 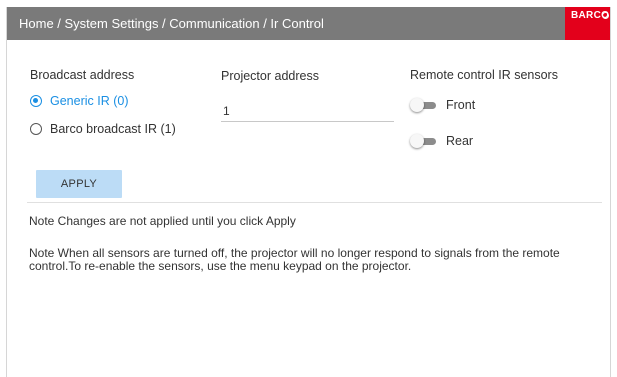 I want to click on radio-generic-ir: Generic IR (0), so click(x=79, y=101).